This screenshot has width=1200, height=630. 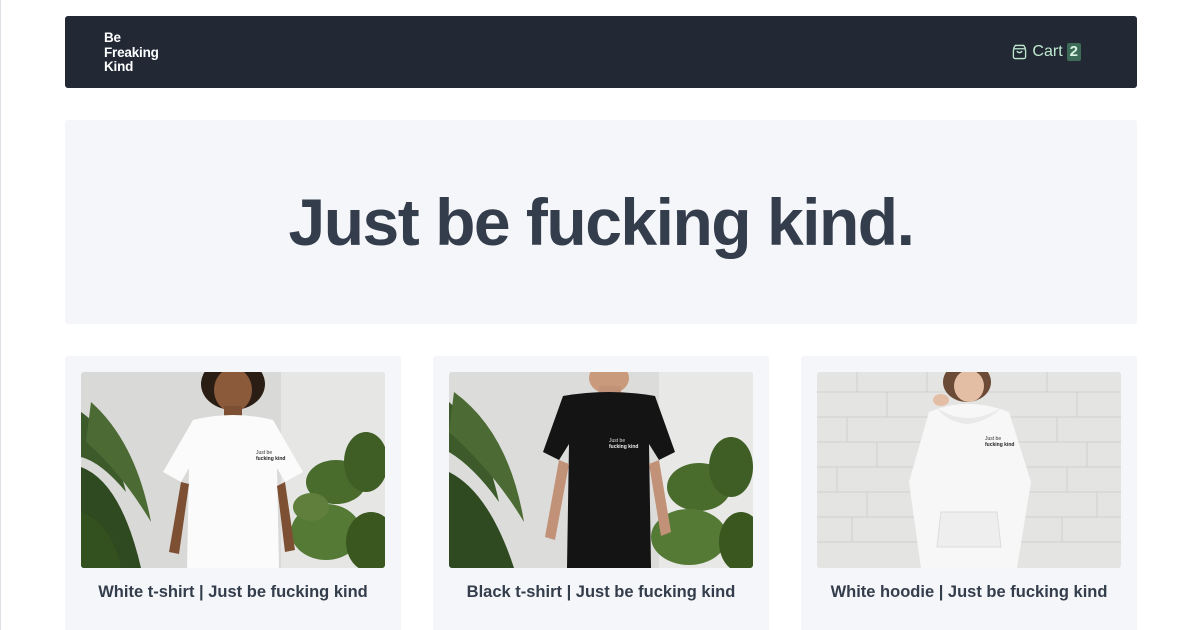 I want to click on product-image-black-tshirt: Just be fucking kind, so click(x=601, y=470).